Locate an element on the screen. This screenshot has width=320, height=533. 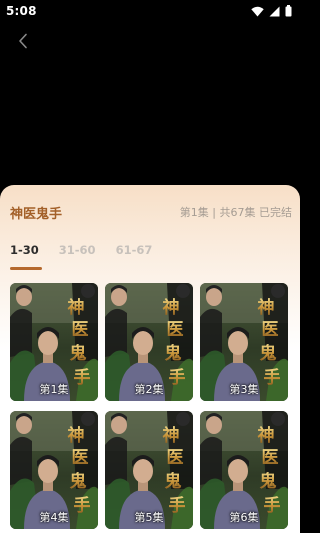
episode-label: 第3集 is located at coordinates (244, 389).